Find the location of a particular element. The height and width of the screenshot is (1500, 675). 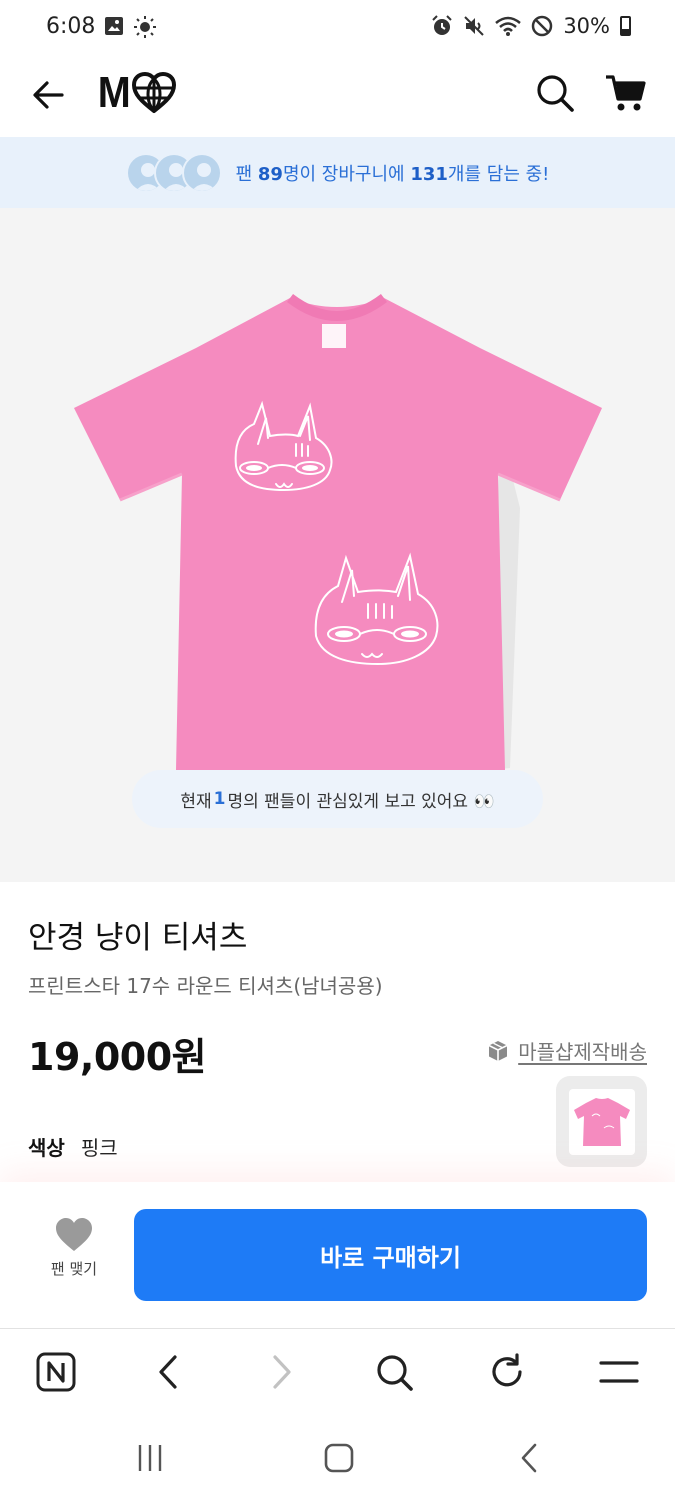

box-icon is located at coordinates (498, 1050).